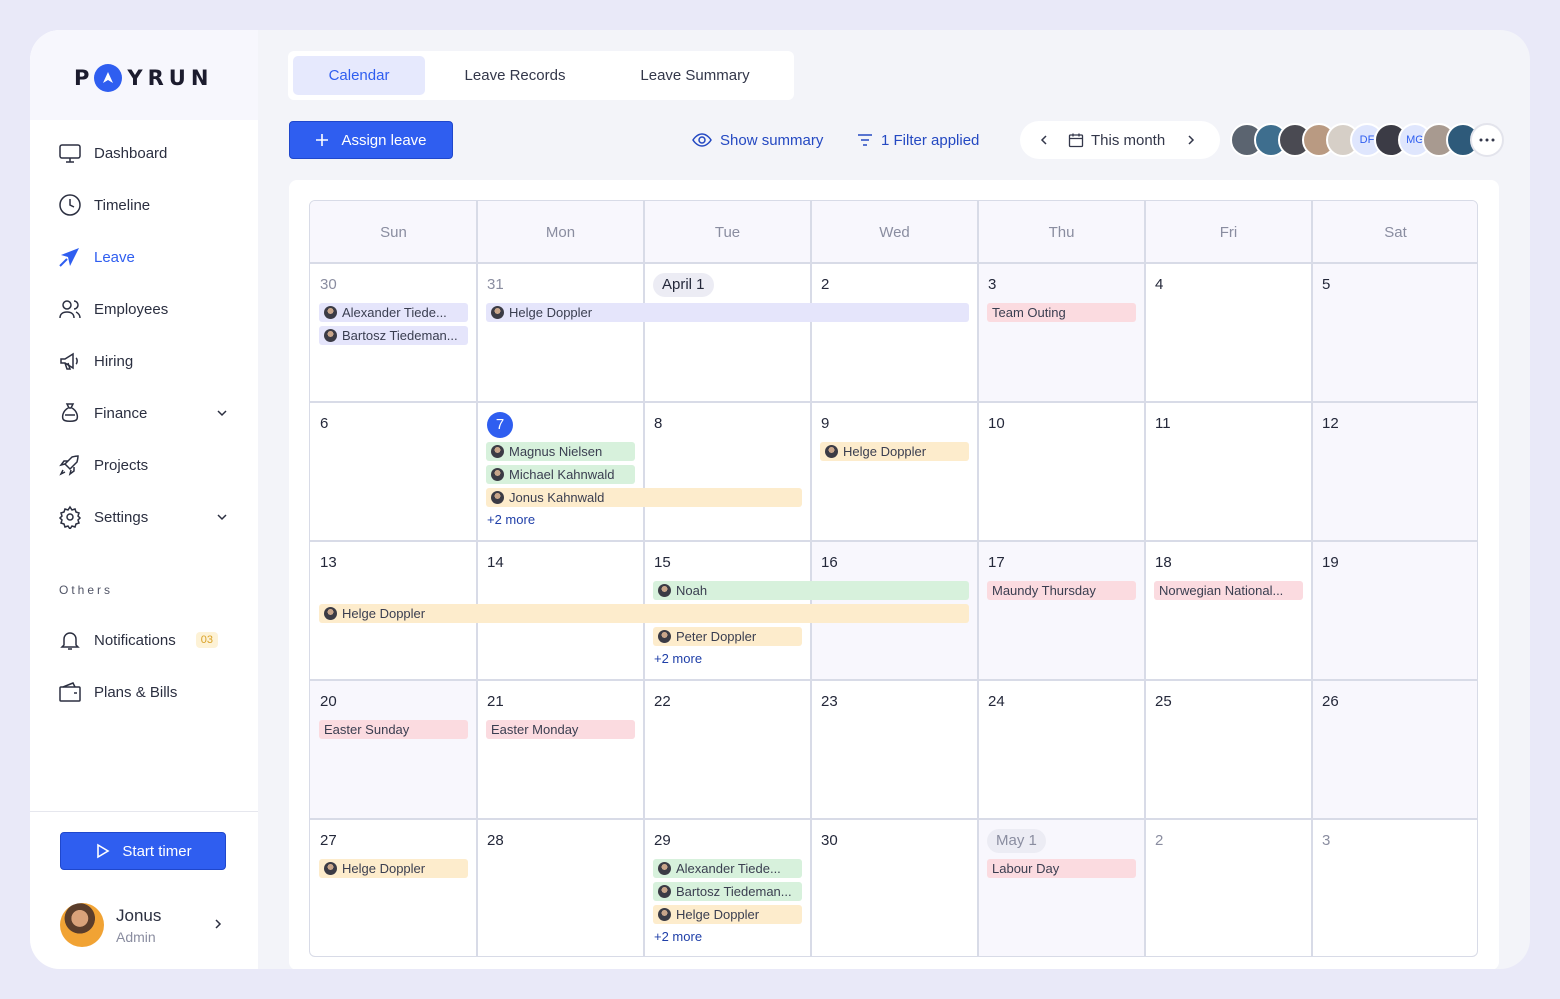  I want to click on event-label: Michael Kahnwald, so click(562, 474).